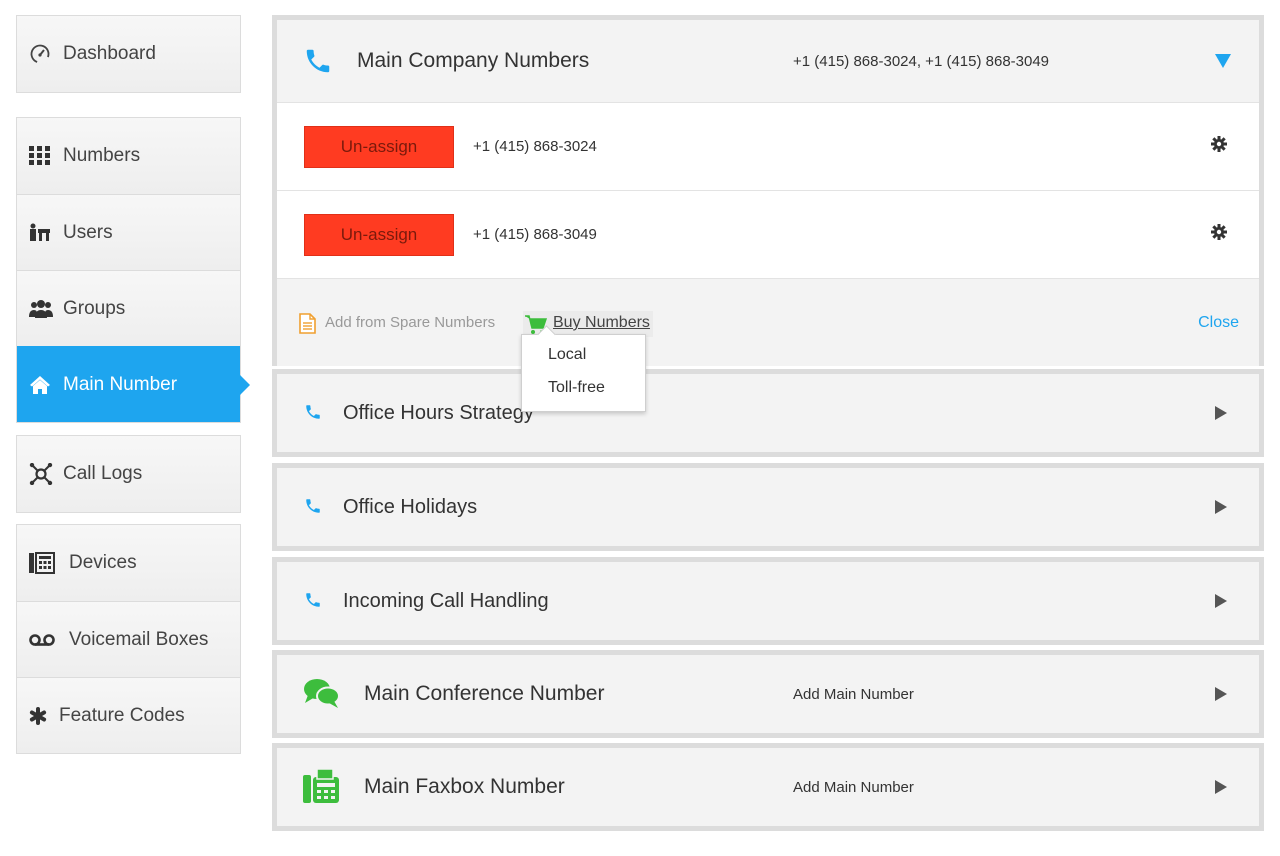 The image size is (1280, 856). Describe the element at coordinates (109, 53) in the screenshot. I see `sidebar-item-label: Dashboard` at that location.